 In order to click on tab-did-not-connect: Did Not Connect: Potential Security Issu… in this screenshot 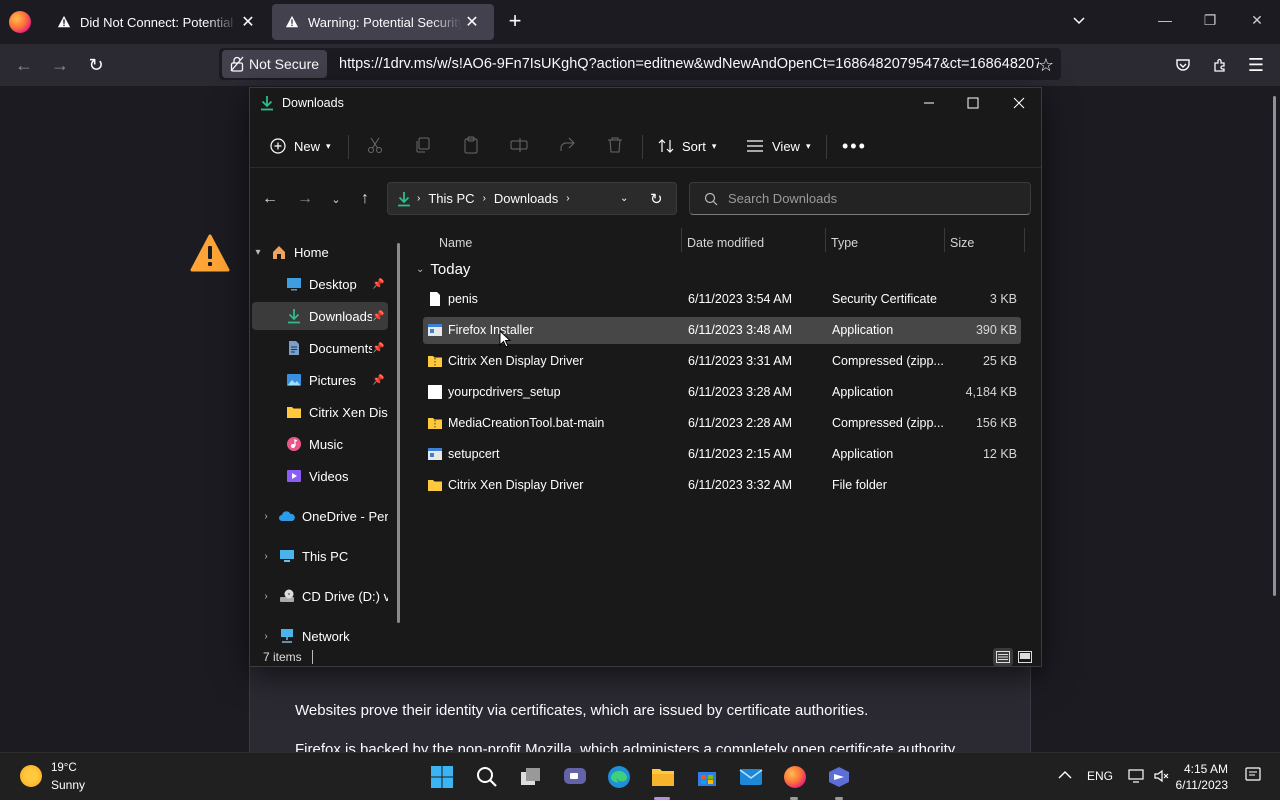, I will do `click(157, 22)`.